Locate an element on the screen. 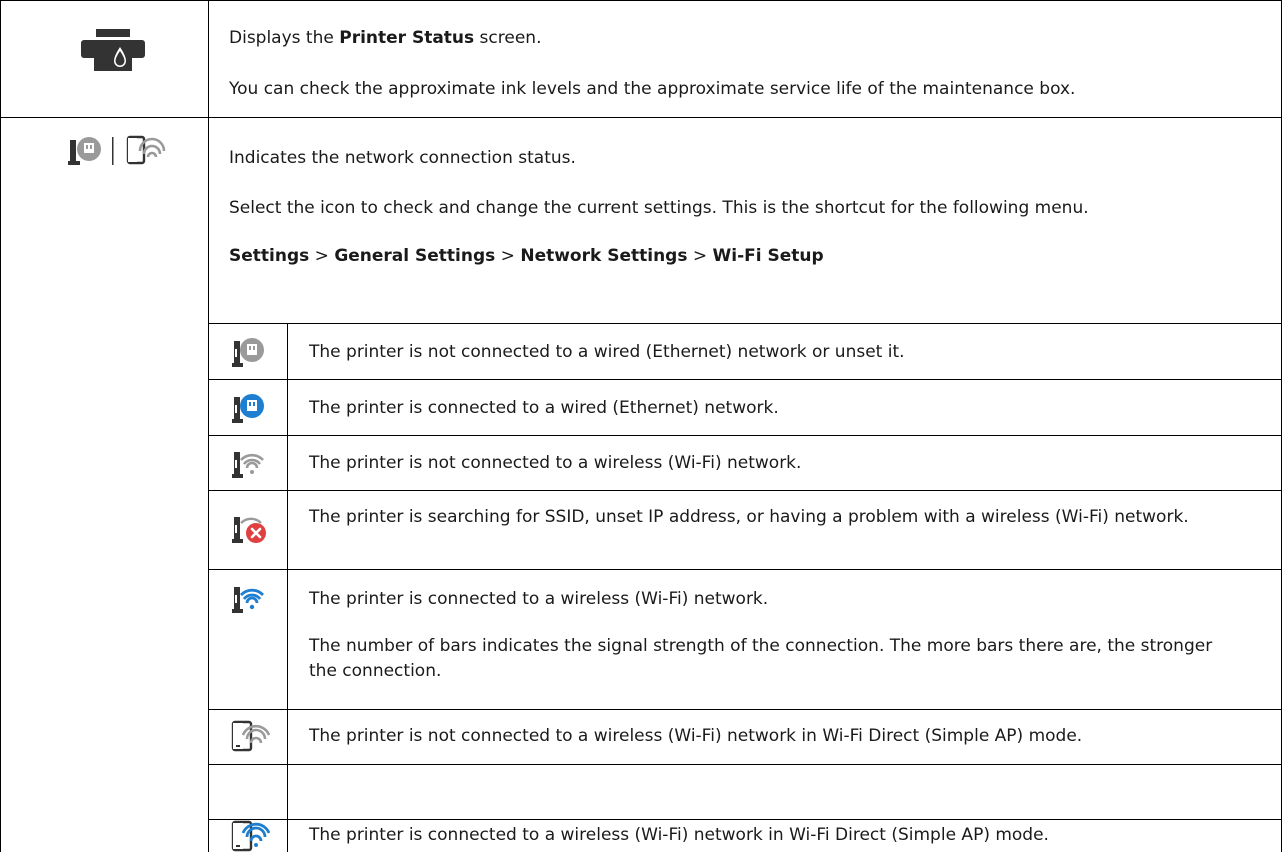 This screenshot has width=1284, height=852. wifi-direct-connected-icon is located at coordinates (250, 836).